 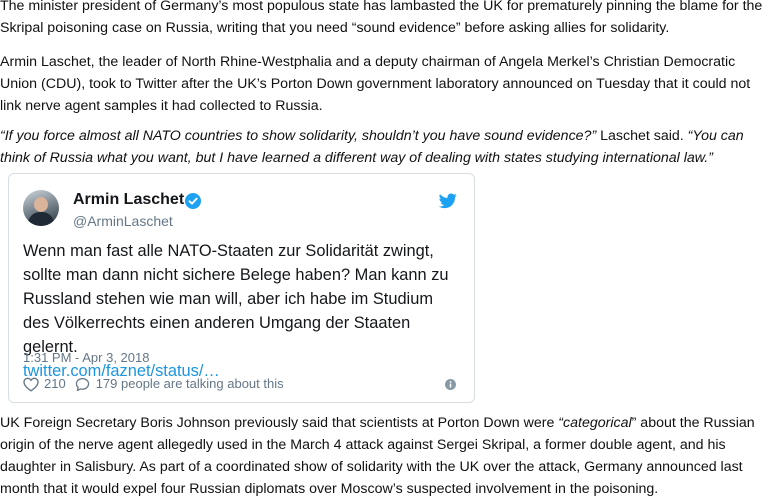 I want to click on avatar, so click(x=41, y=208).